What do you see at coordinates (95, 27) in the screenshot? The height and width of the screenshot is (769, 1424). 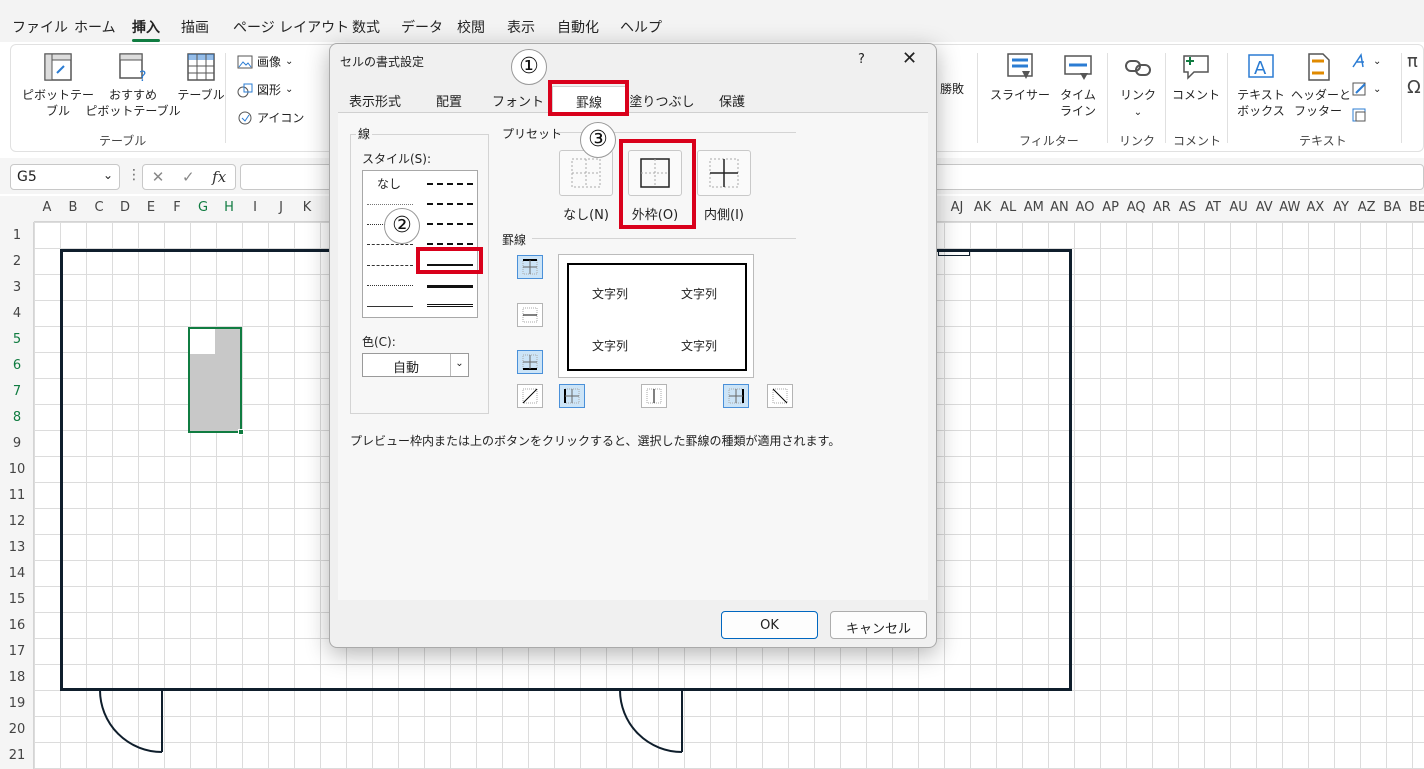 I see `tab-home: ホーム` at bounding box center [95, 27].